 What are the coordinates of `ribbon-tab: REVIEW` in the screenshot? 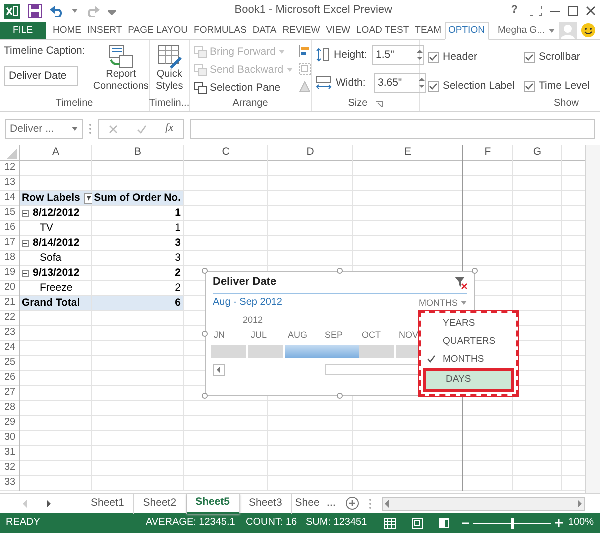 It's located at (302, 30).